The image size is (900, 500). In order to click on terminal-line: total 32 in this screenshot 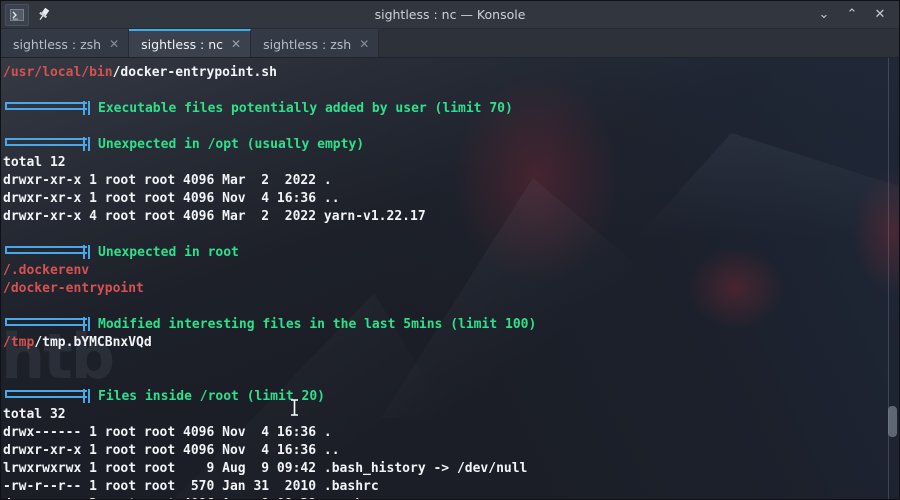, I will do `click(451, 415)`.